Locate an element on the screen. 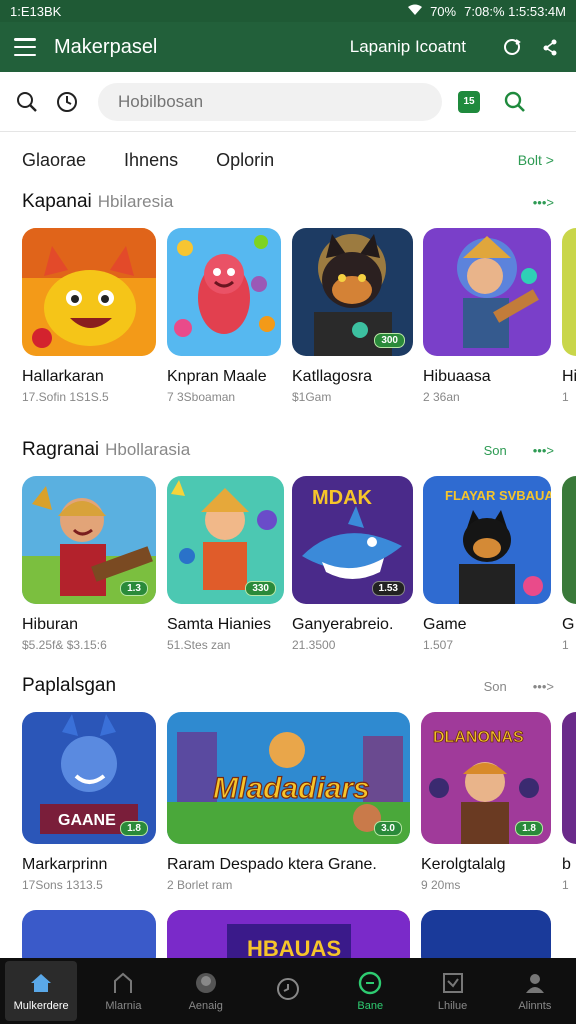  wifi-icon is located at coordinates (415, 11).